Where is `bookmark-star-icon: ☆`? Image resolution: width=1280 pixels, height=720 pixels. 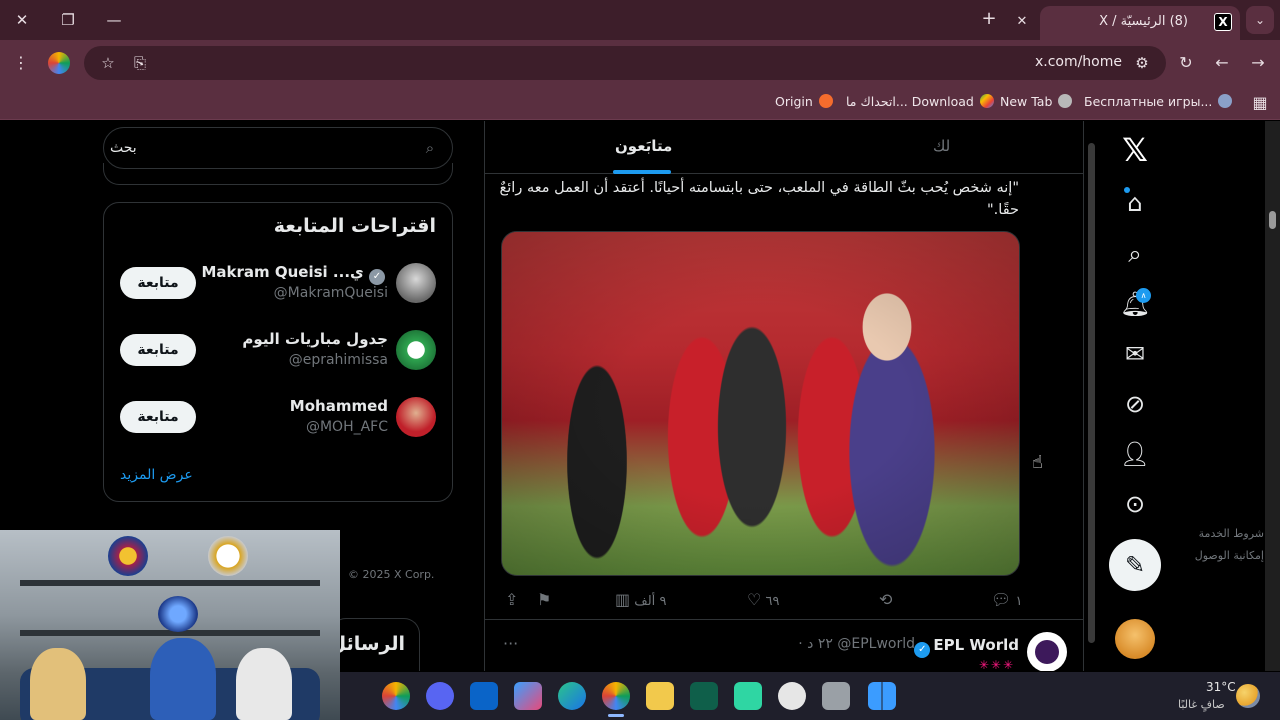 bookmark-star-icon: ☆ is located at coordinates (108, 63).